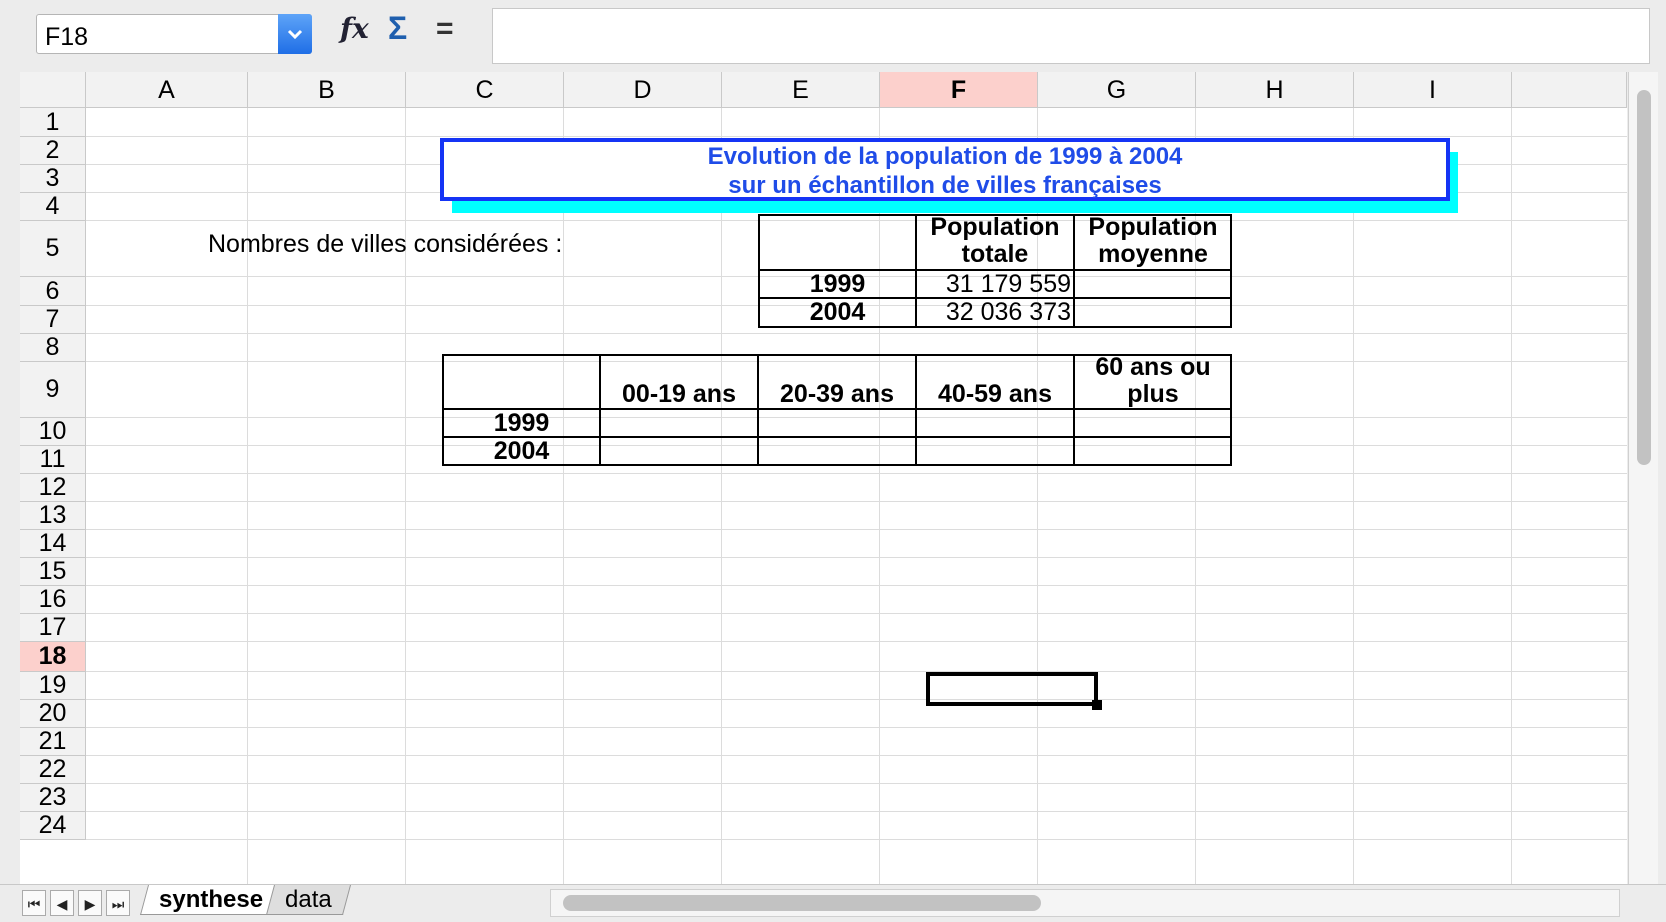  What do you see at coordinates (53, 515) in the screenshot?
I see `row-header-13: 13` at bounding box center [53, 515].